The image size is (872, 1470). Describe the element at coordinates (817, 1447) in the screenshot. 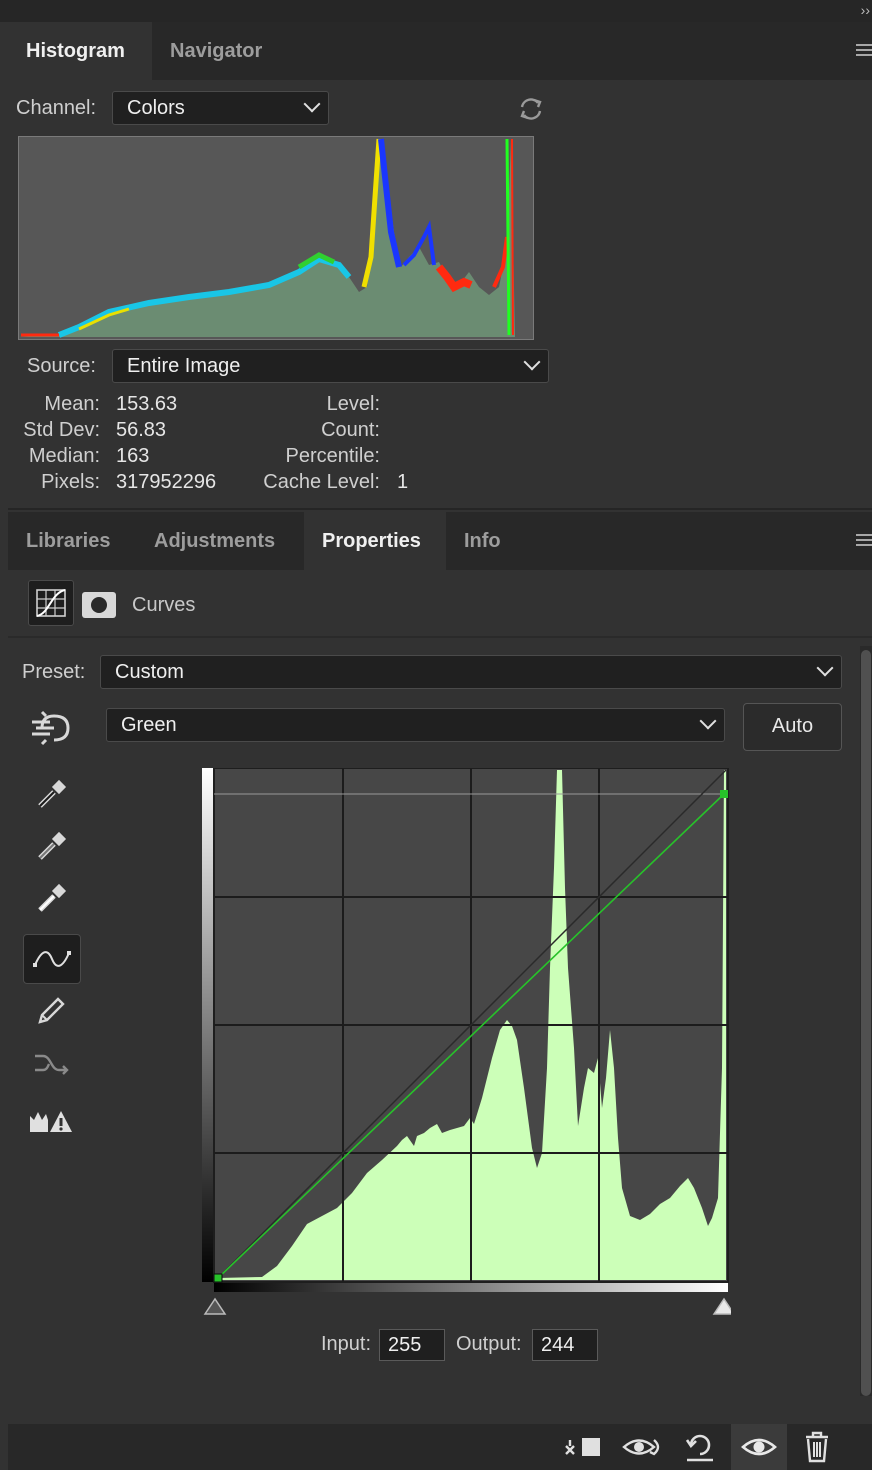

I see `delete-icon` at that location.